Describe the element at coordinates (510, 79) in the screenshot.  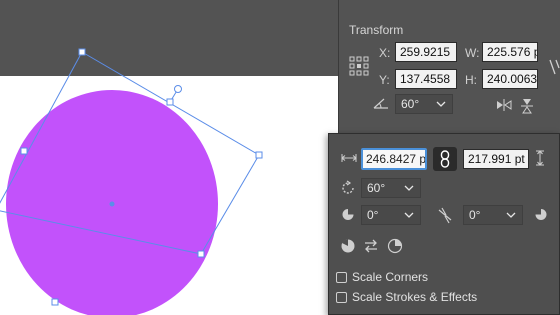
I see `h-field: 240.0063` at that location.